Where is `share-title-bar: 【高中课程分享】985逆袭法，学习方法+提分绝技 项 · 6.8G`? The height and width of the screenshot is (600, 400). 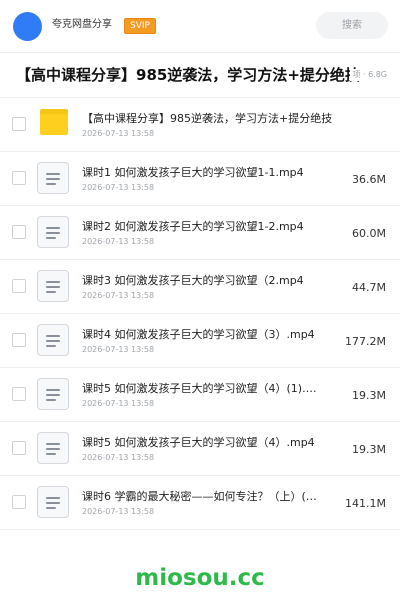 share-title-bar: 【高中课程分享】985逆袭法，学习方法+提分绝技 项 · 6.8G is located at coordinates (200, 75).